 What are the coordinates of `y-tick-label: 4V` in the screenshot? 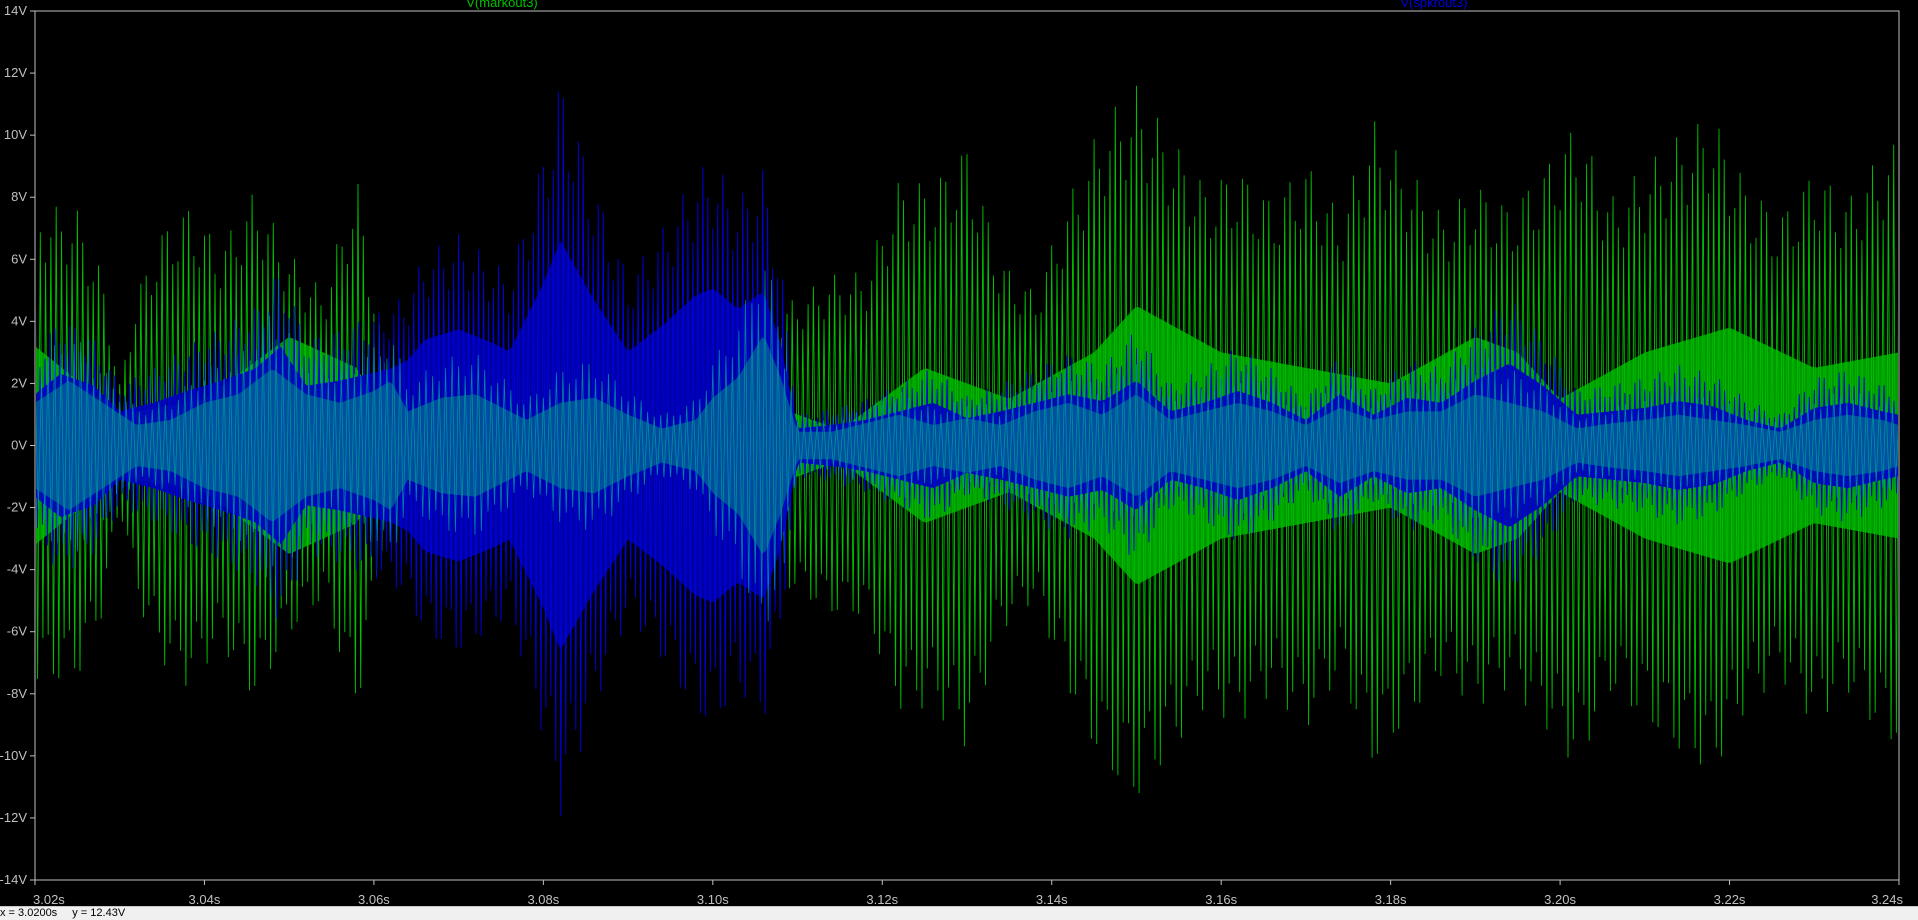 It's located at (19, 320).